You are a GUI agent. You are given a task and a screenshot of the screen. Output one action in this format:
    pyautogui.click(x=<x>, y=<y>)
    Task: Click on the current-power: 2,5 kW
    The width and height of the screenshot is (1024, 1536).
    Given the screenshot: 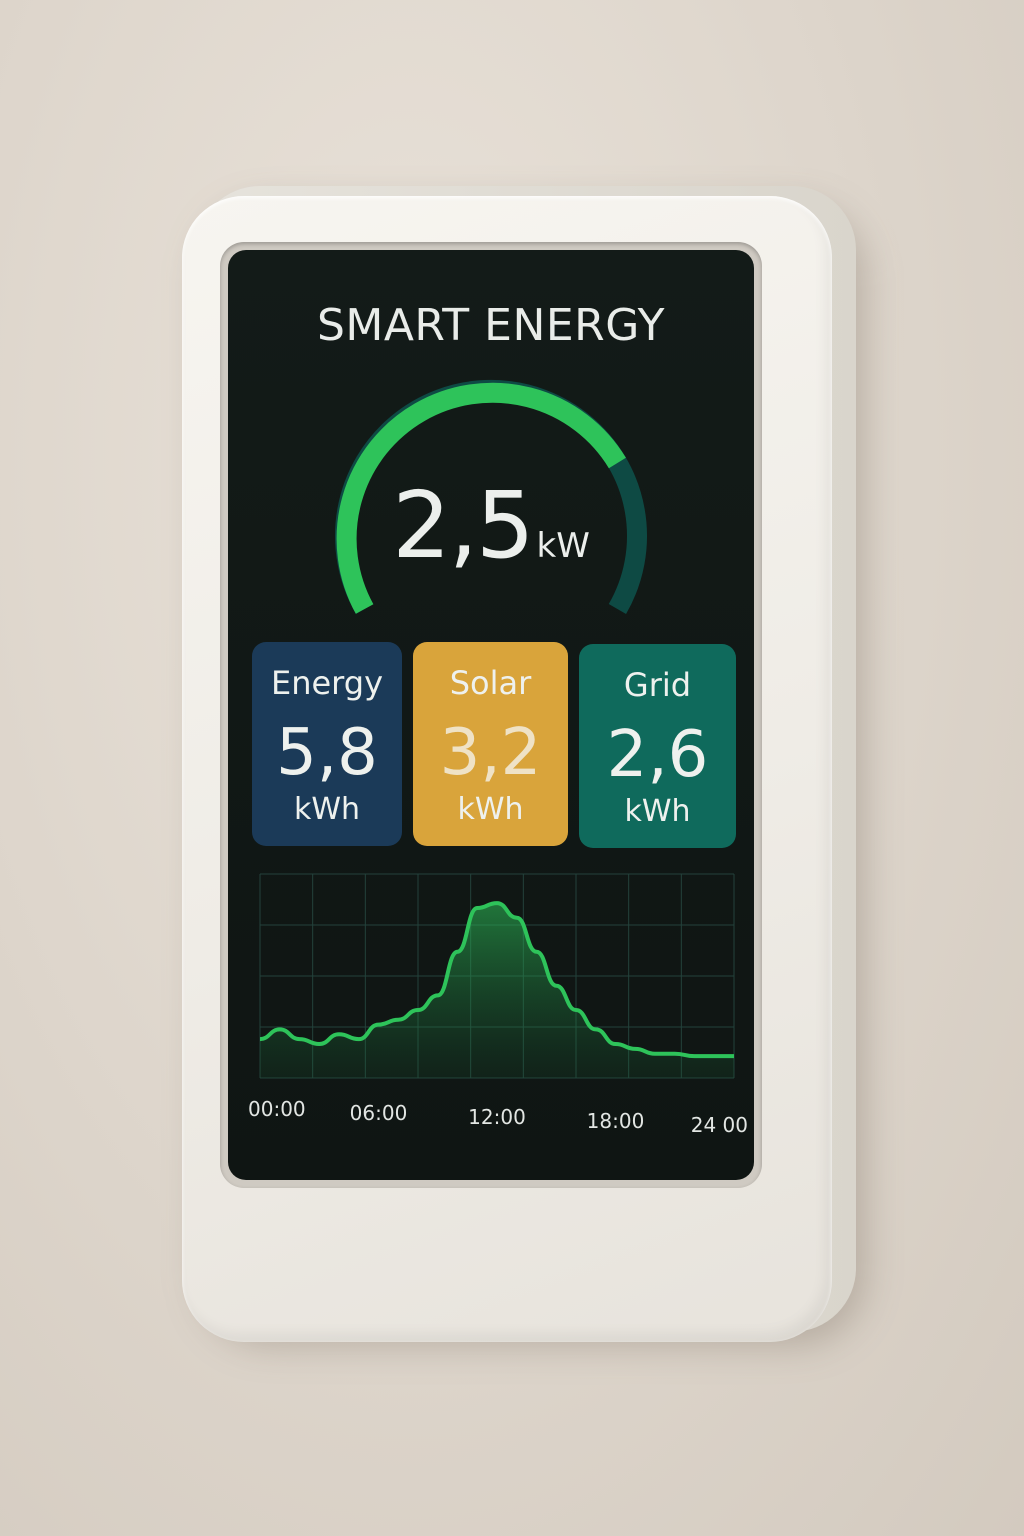 What is the action you would take?
    pyautogui.click(x=491, y=525)
    